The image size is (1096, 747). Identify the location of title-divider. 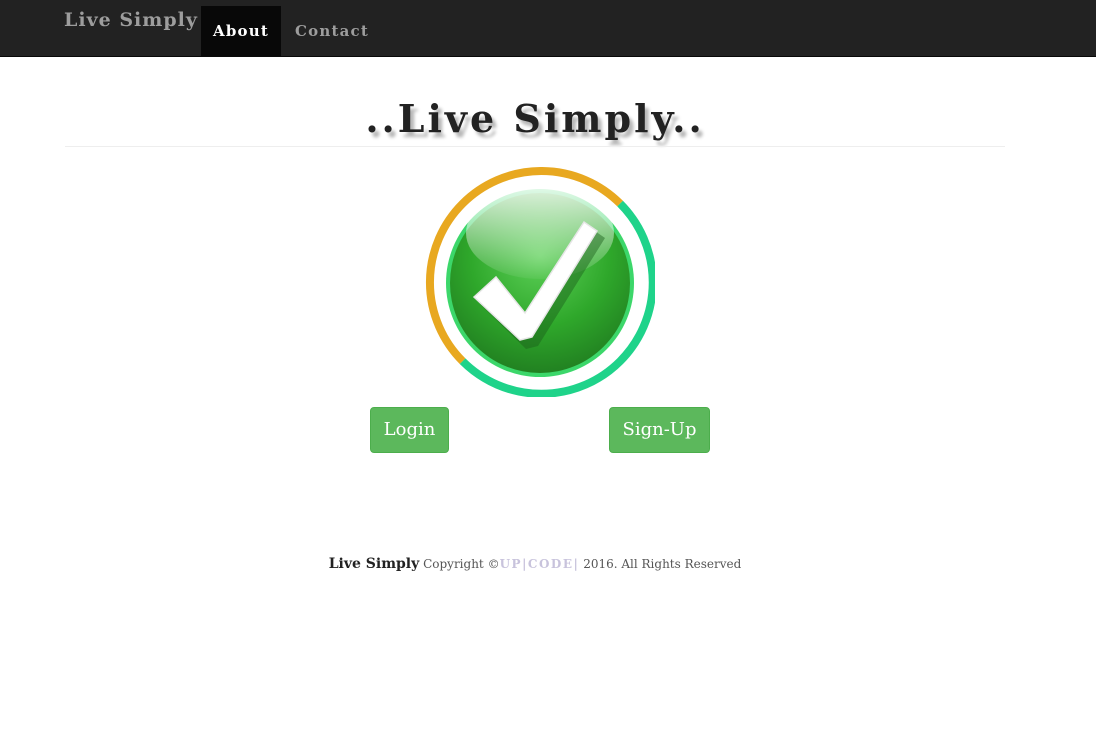
(535, 146).